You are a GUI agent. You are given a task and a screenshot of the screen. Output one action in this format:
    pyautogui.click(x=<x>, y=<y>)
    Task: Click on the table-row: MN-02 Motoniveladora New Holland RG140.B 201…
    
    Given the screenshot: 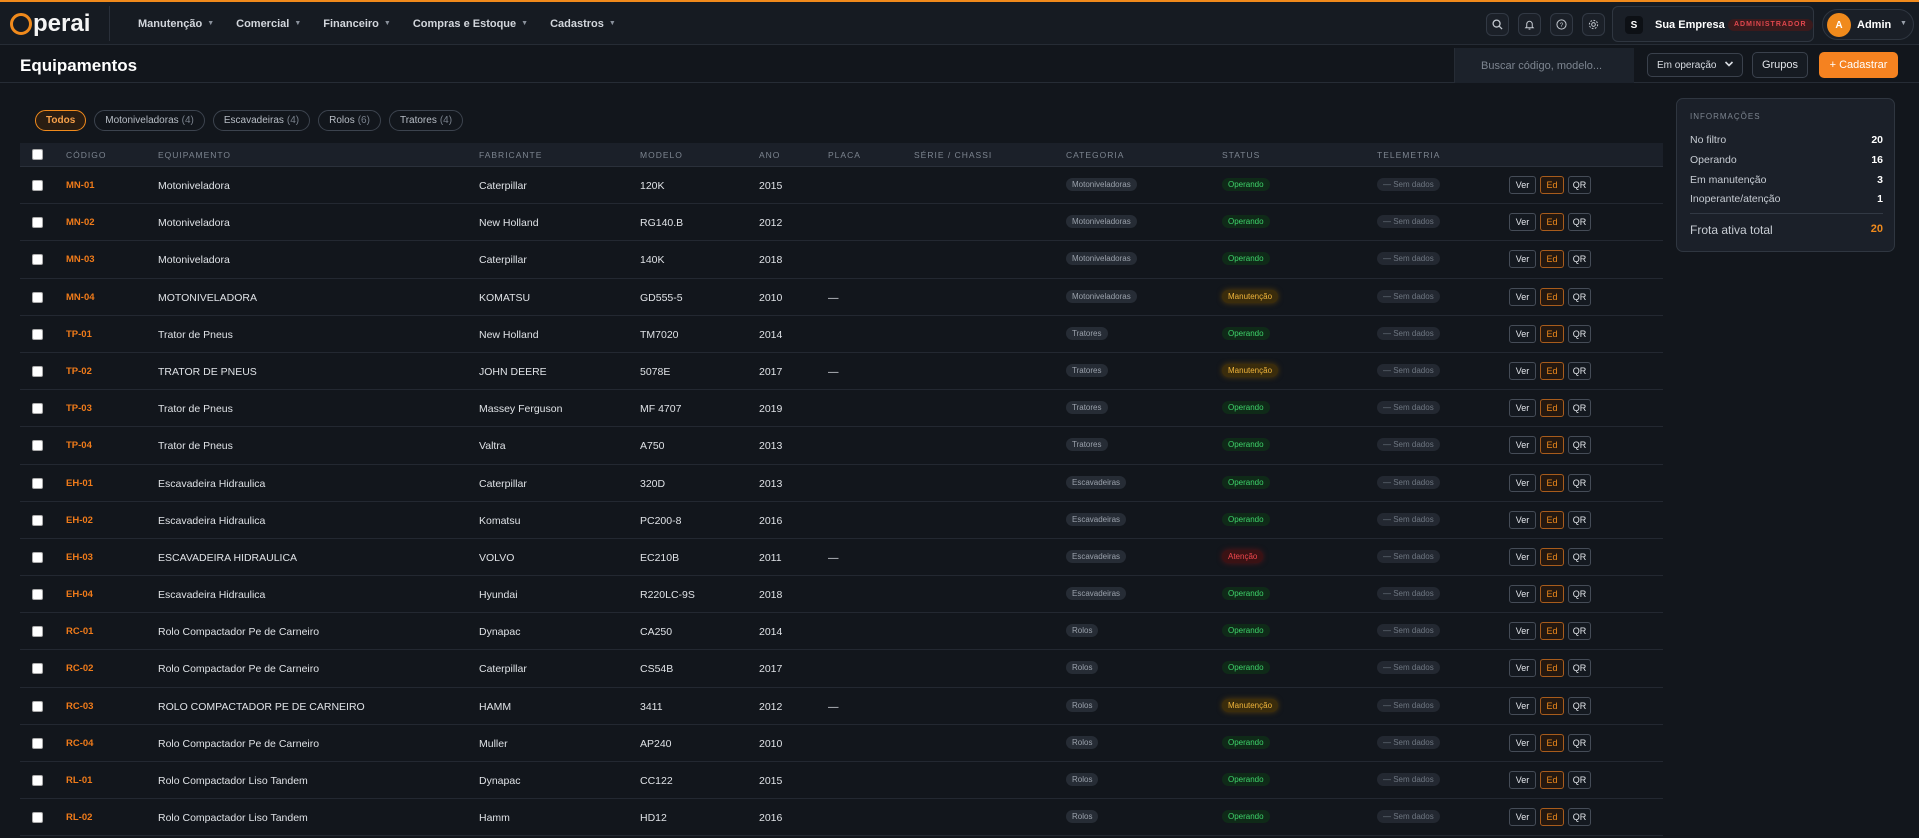 What is the action you would take?
    pyautogui.click(x=841, y=223)
    